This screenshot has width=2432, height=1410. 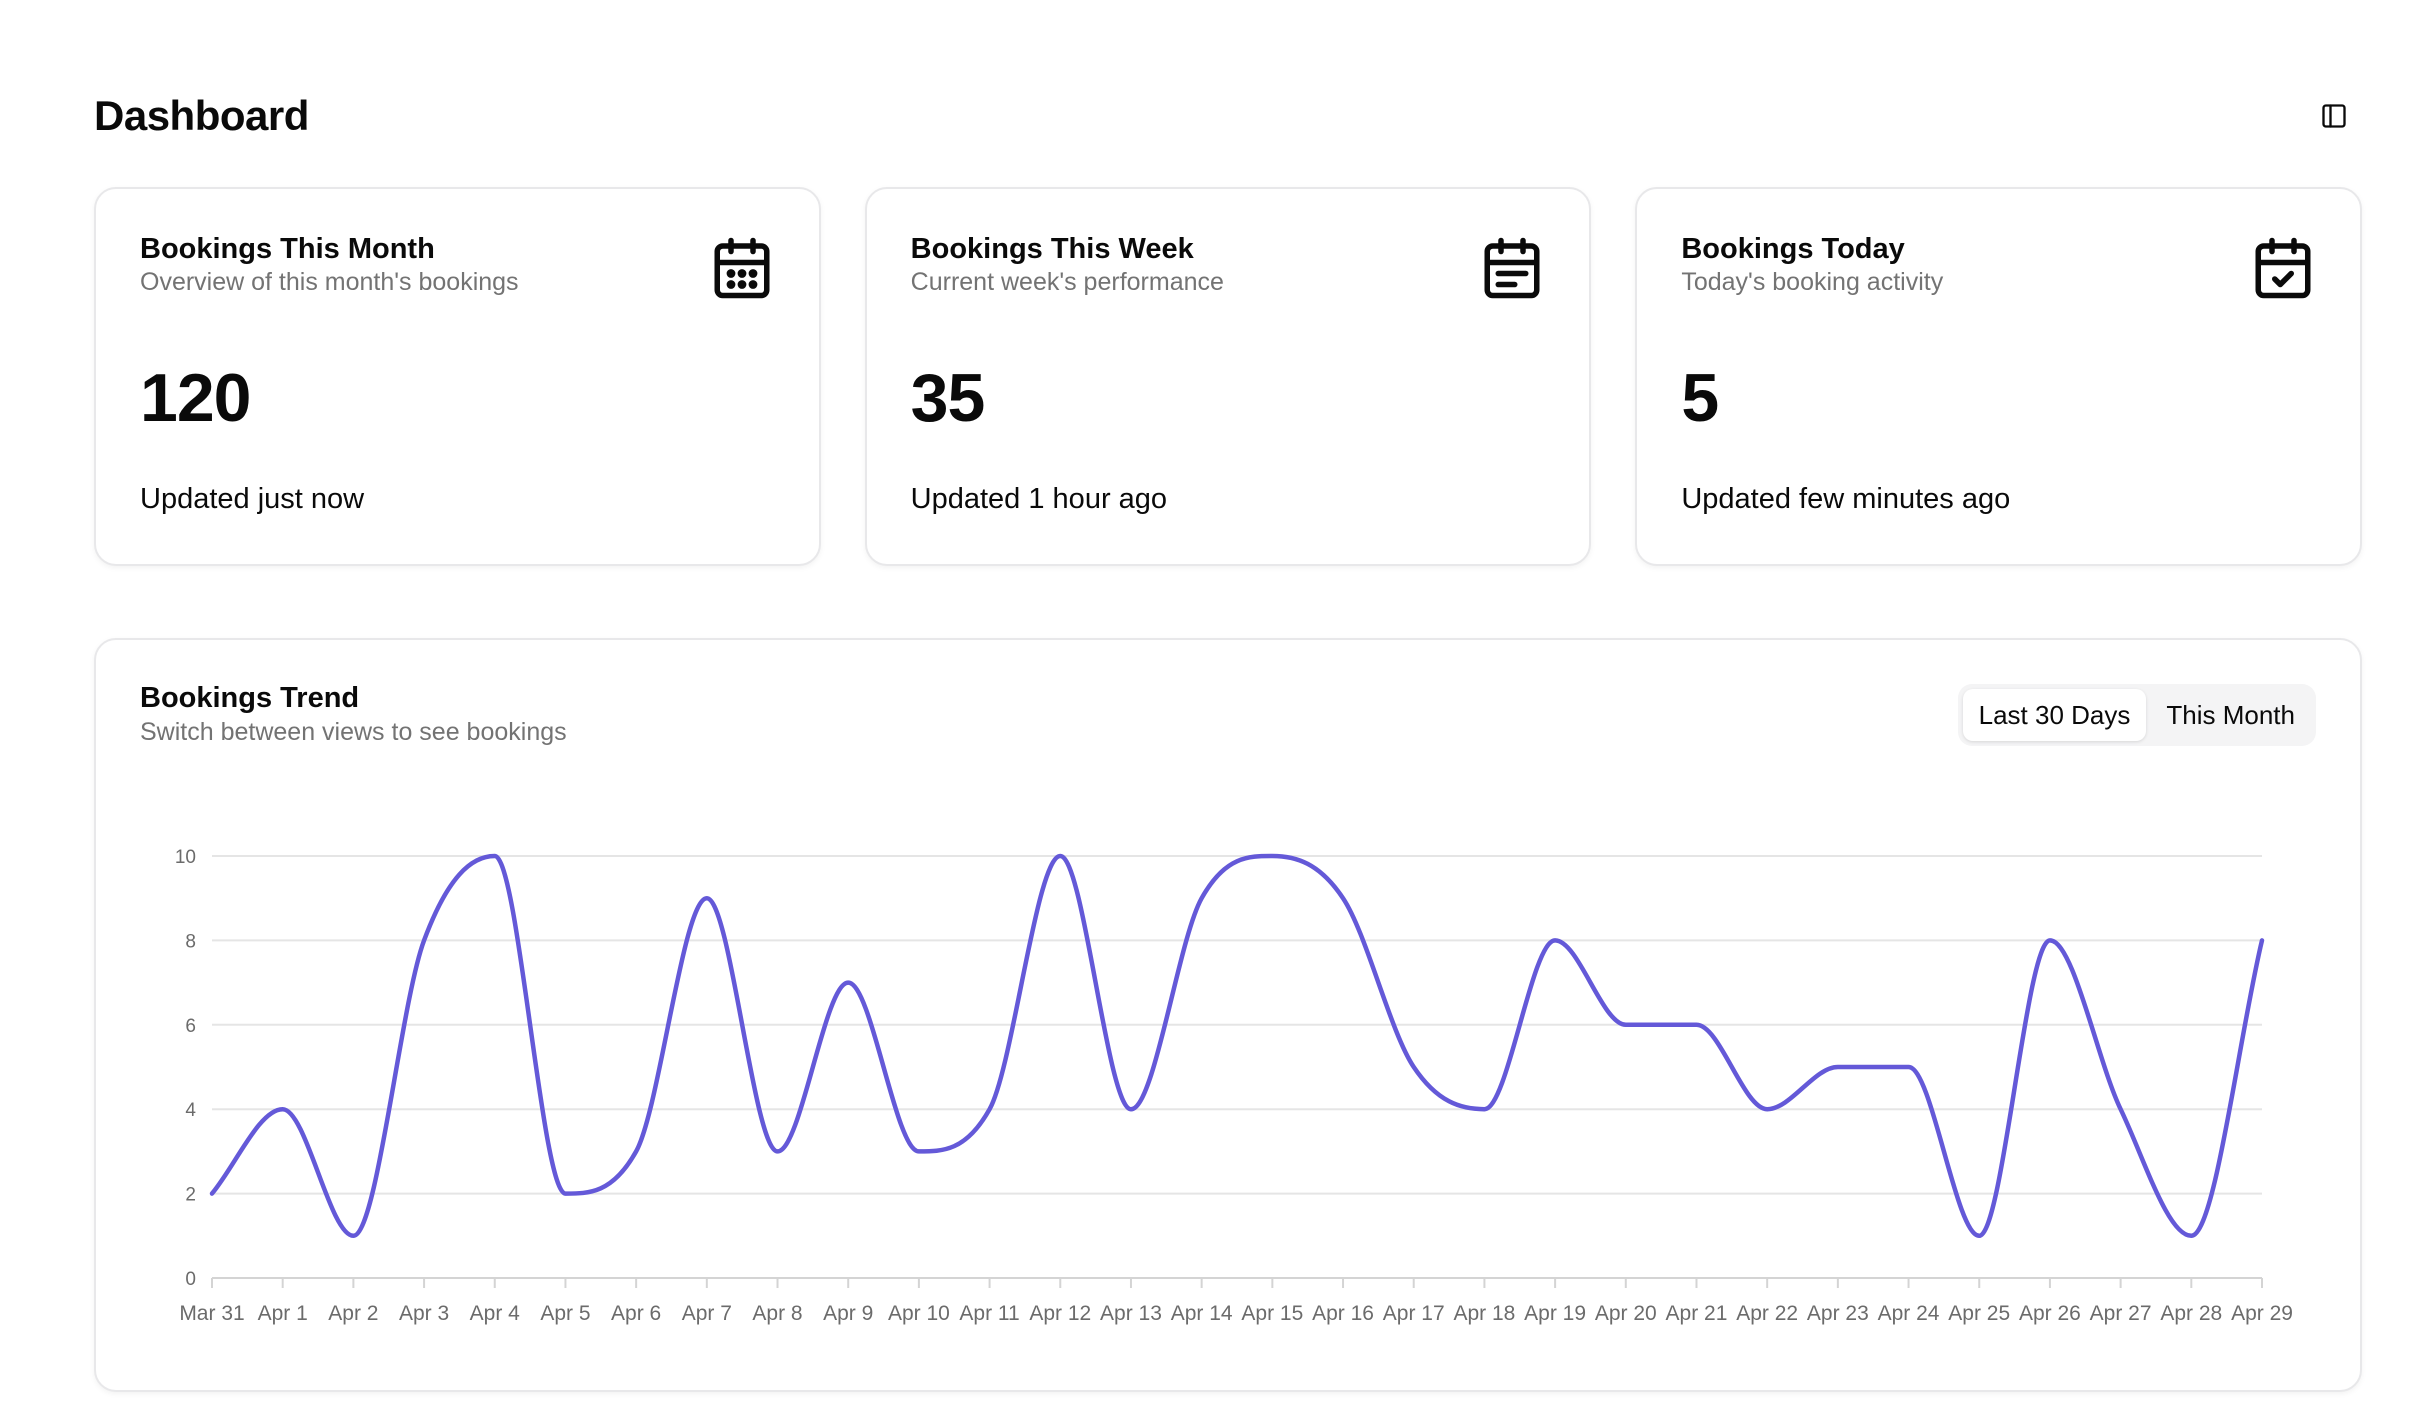 What do you see at coordinates (742, 268) in the screenshot?
I see `calendar-grid-icon` at bounding box center [742, 268].